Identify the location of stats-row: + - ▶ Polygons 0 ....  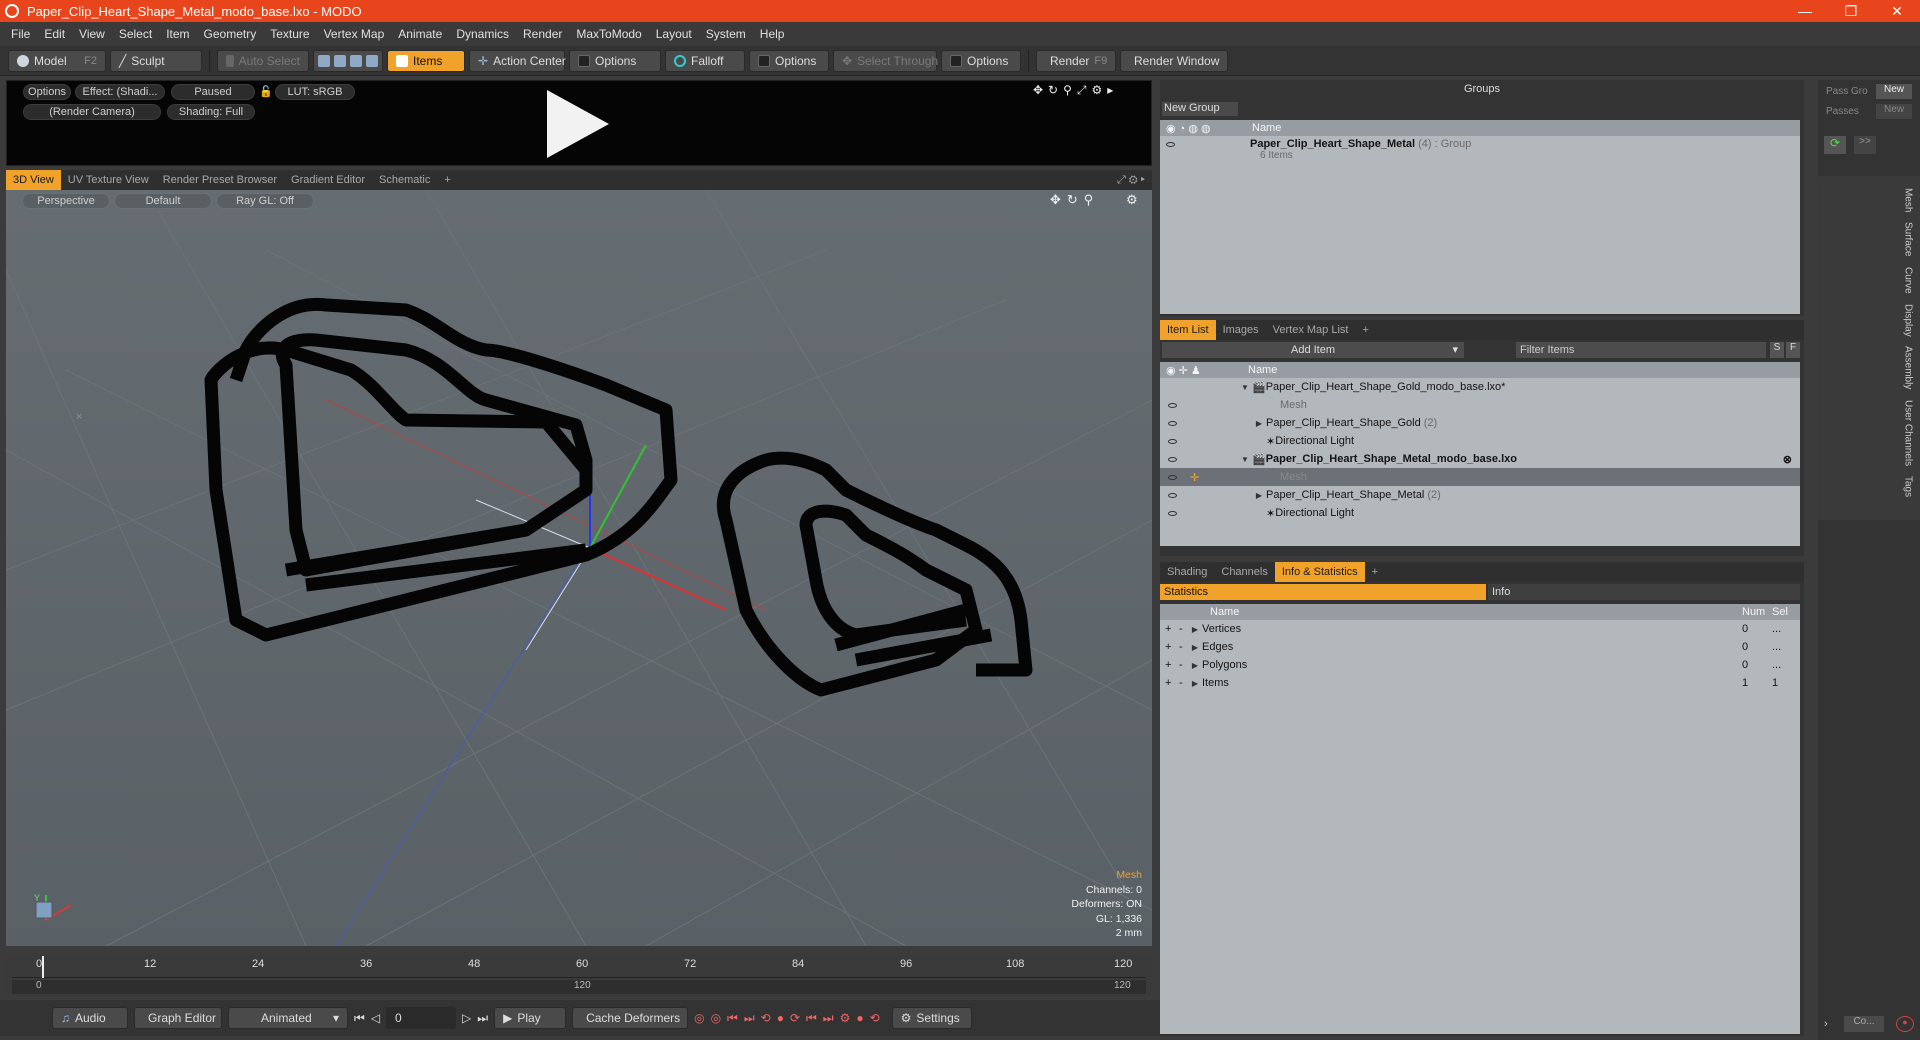
(1480, 665).